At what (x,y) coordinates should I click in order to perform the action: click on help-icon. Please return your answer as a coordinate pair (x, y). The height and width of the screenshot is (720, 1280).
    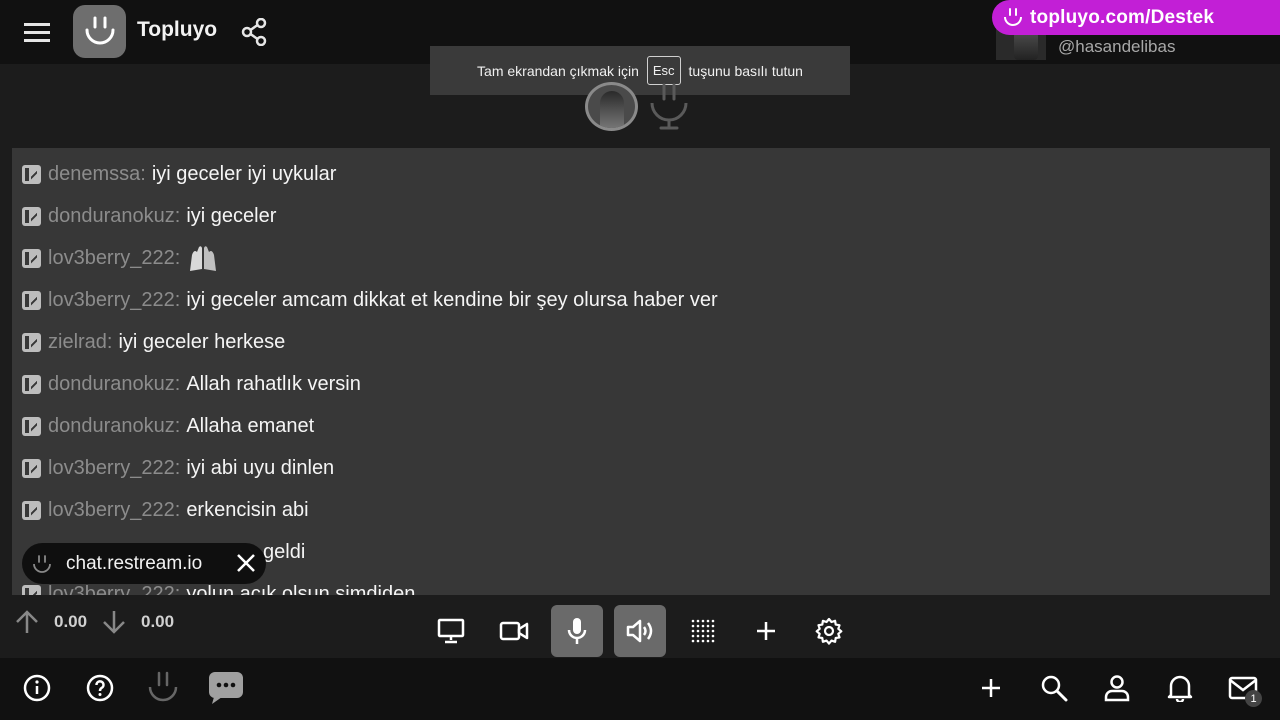
    Looking at the image, I should click on (100, 688).